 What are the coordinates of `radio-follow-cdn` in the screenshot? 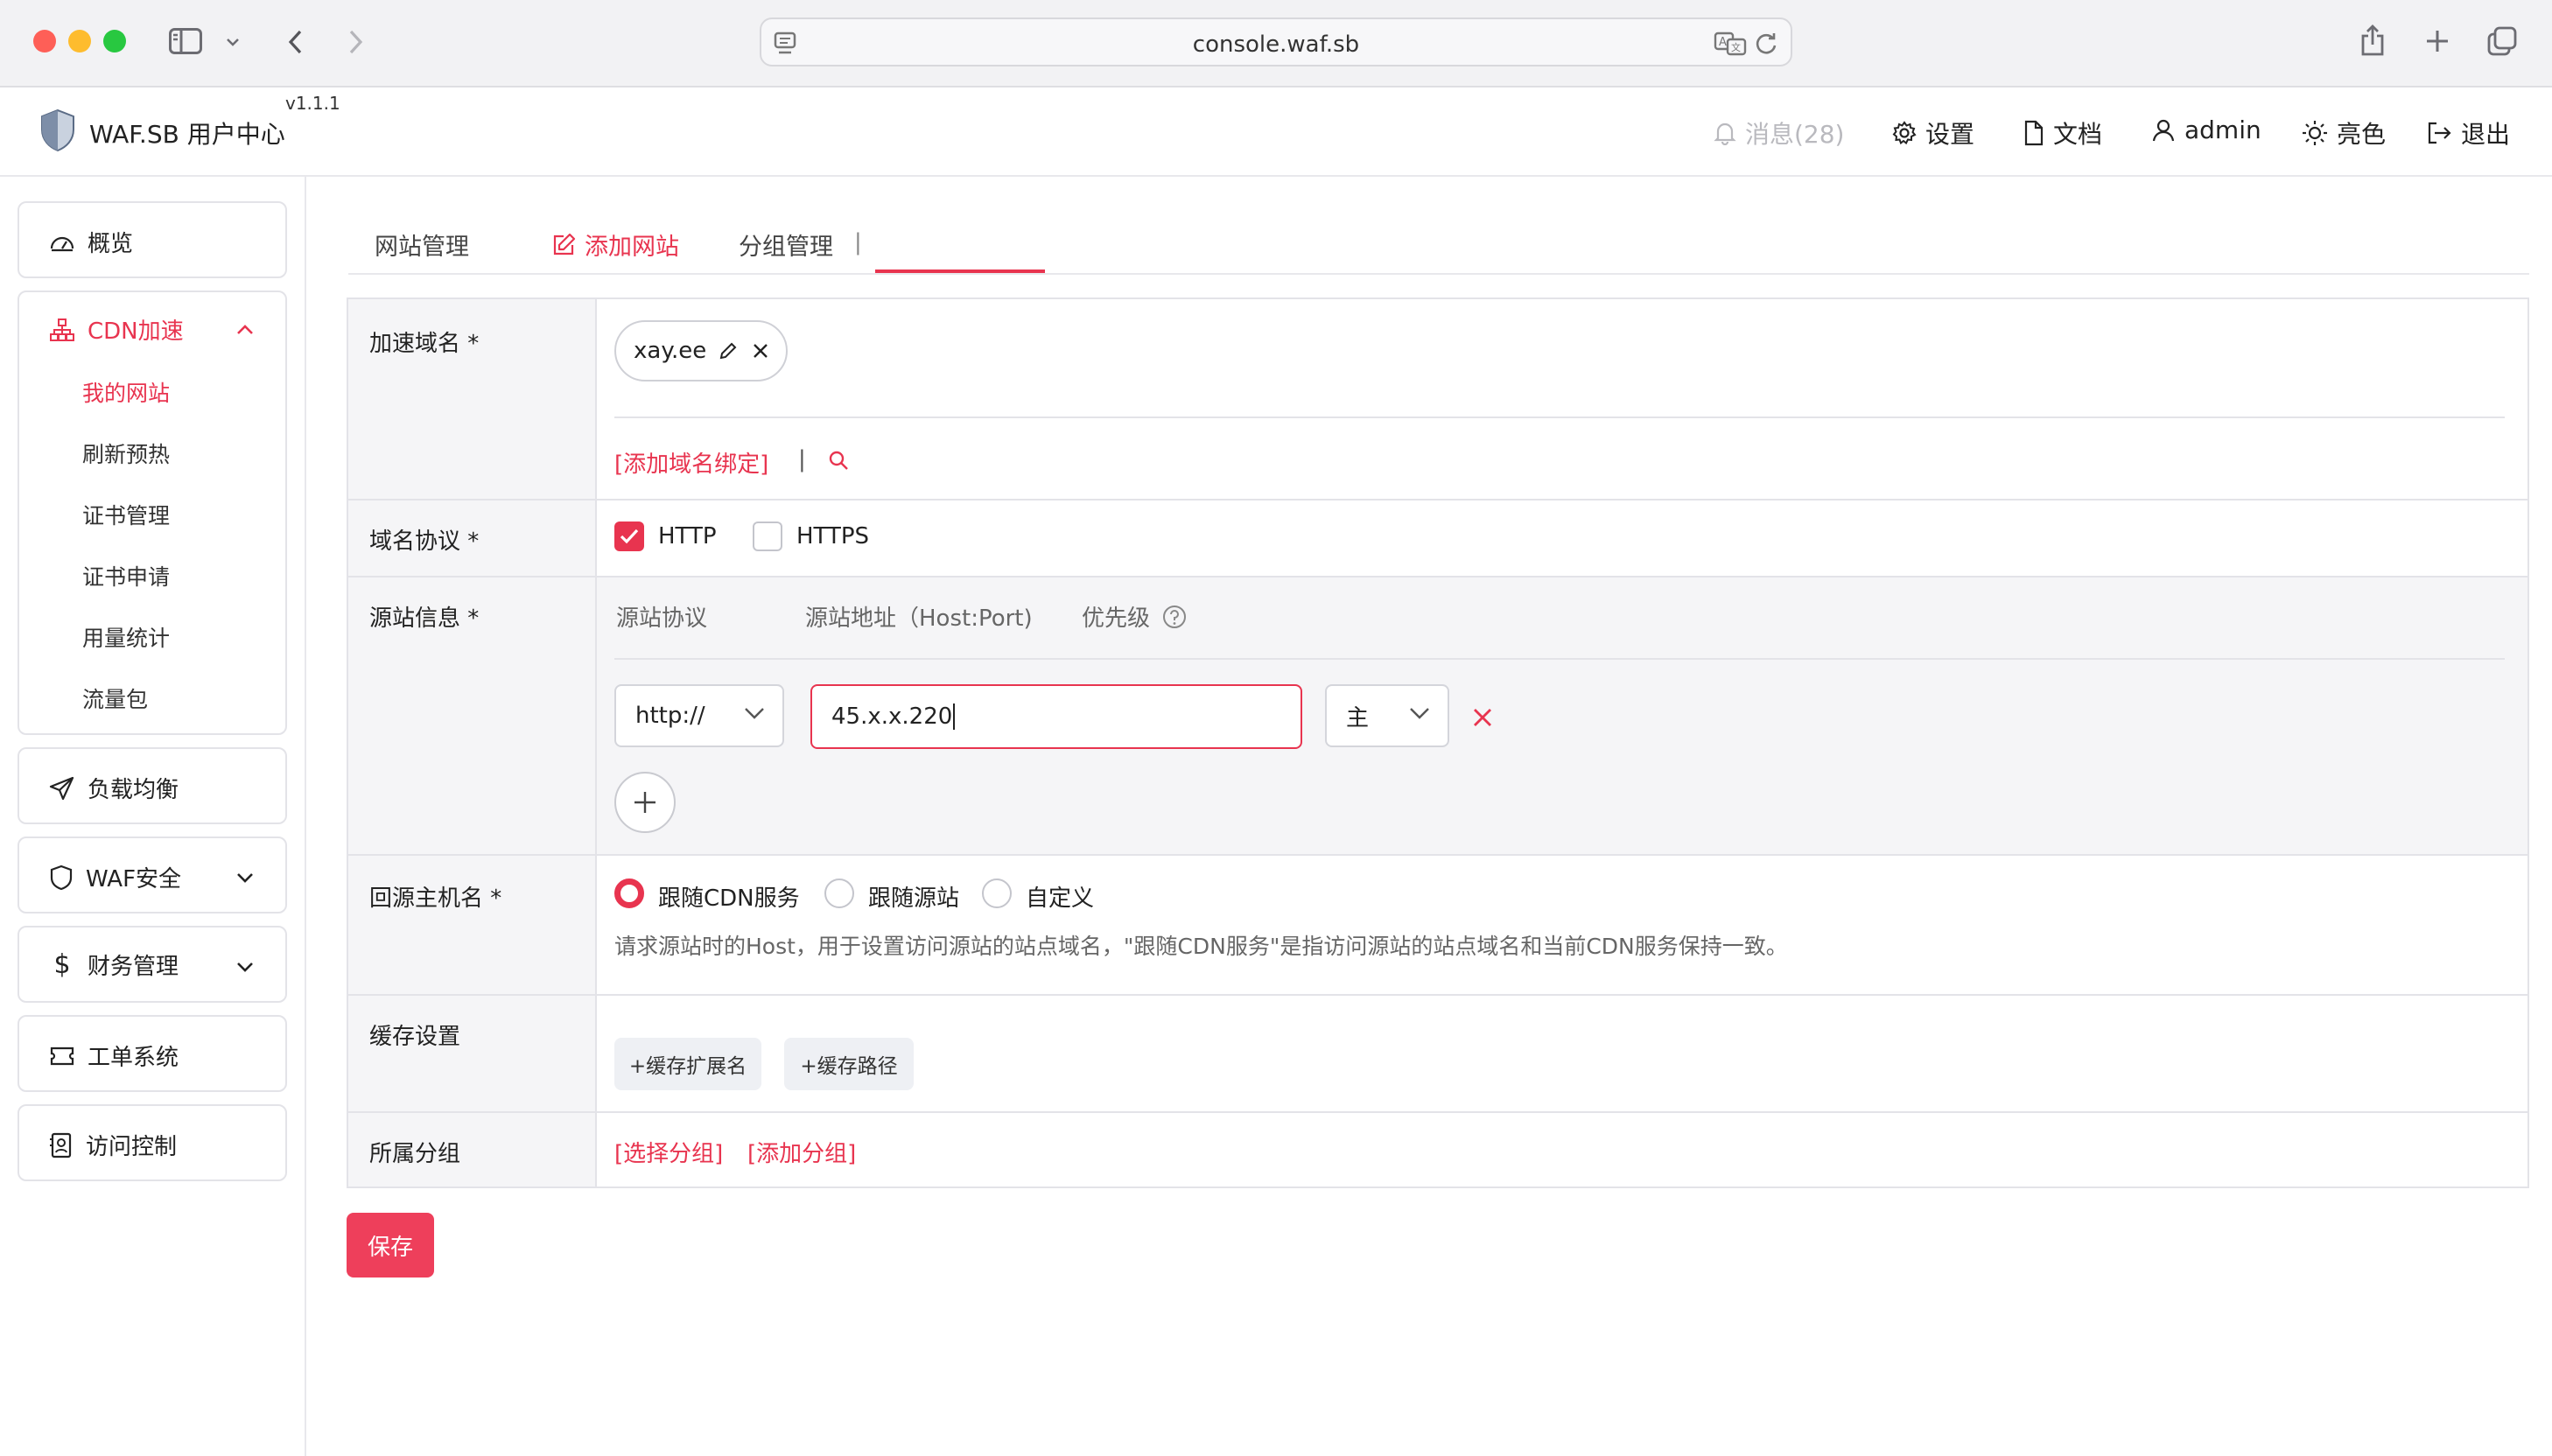 It's located at (629, 893).